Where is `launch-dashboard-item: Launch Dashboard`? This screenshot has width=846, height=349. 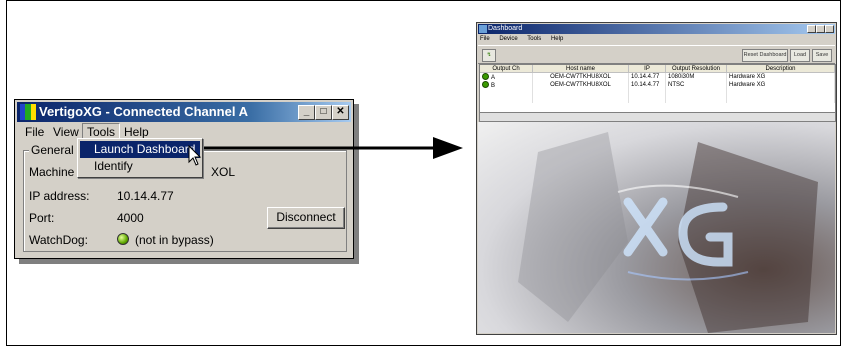 launch-dashboard-item: Launch Dashboard is located at coordinates (140, 149).